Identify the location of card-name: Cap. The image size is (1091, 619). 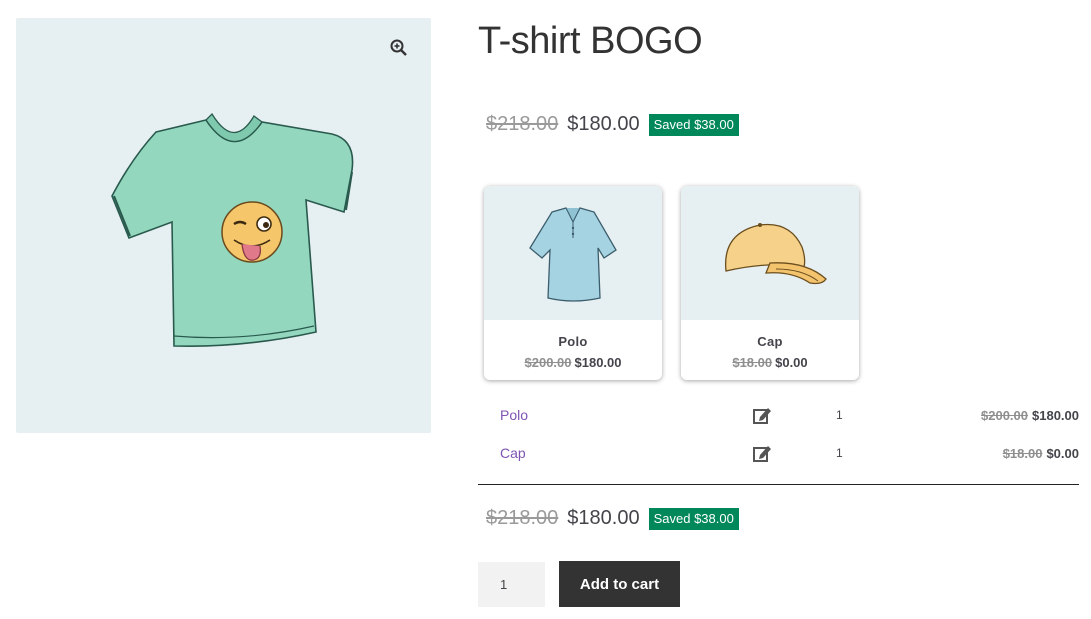
(770, 341).